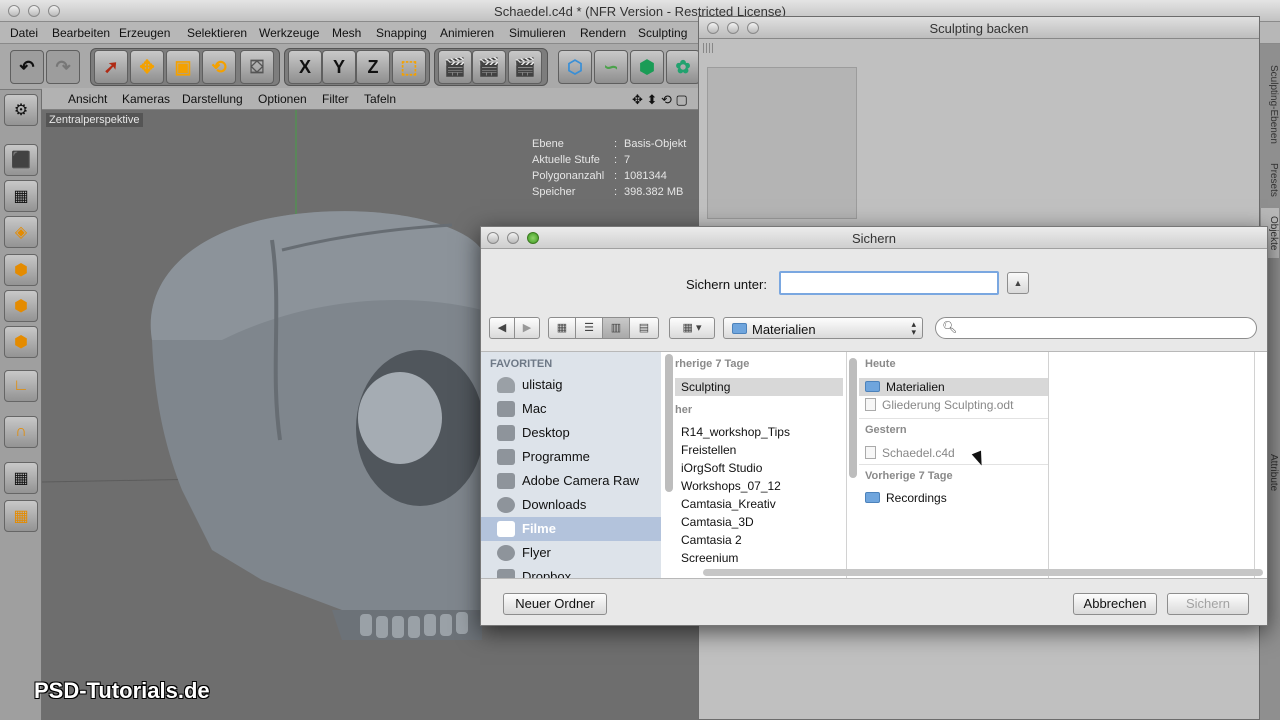 The image size is (1280, 720). I want to click on sidebar-item-flyer: Flyer, so click(571, 553).